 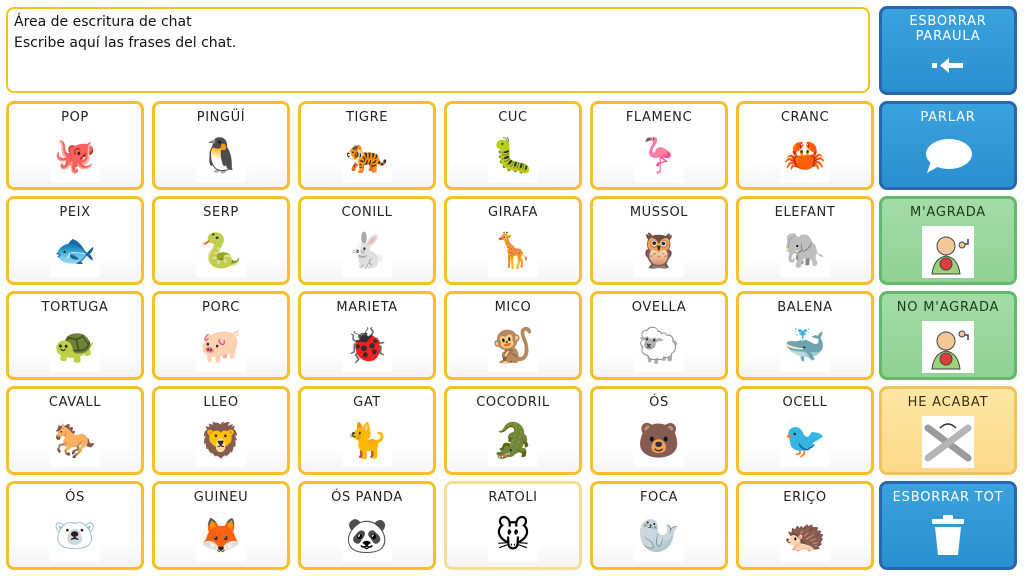 What do you see at coordinates (805, 117) in the screenshot?
I see `cell-label: CRANC` at bounding box center [805, 117].